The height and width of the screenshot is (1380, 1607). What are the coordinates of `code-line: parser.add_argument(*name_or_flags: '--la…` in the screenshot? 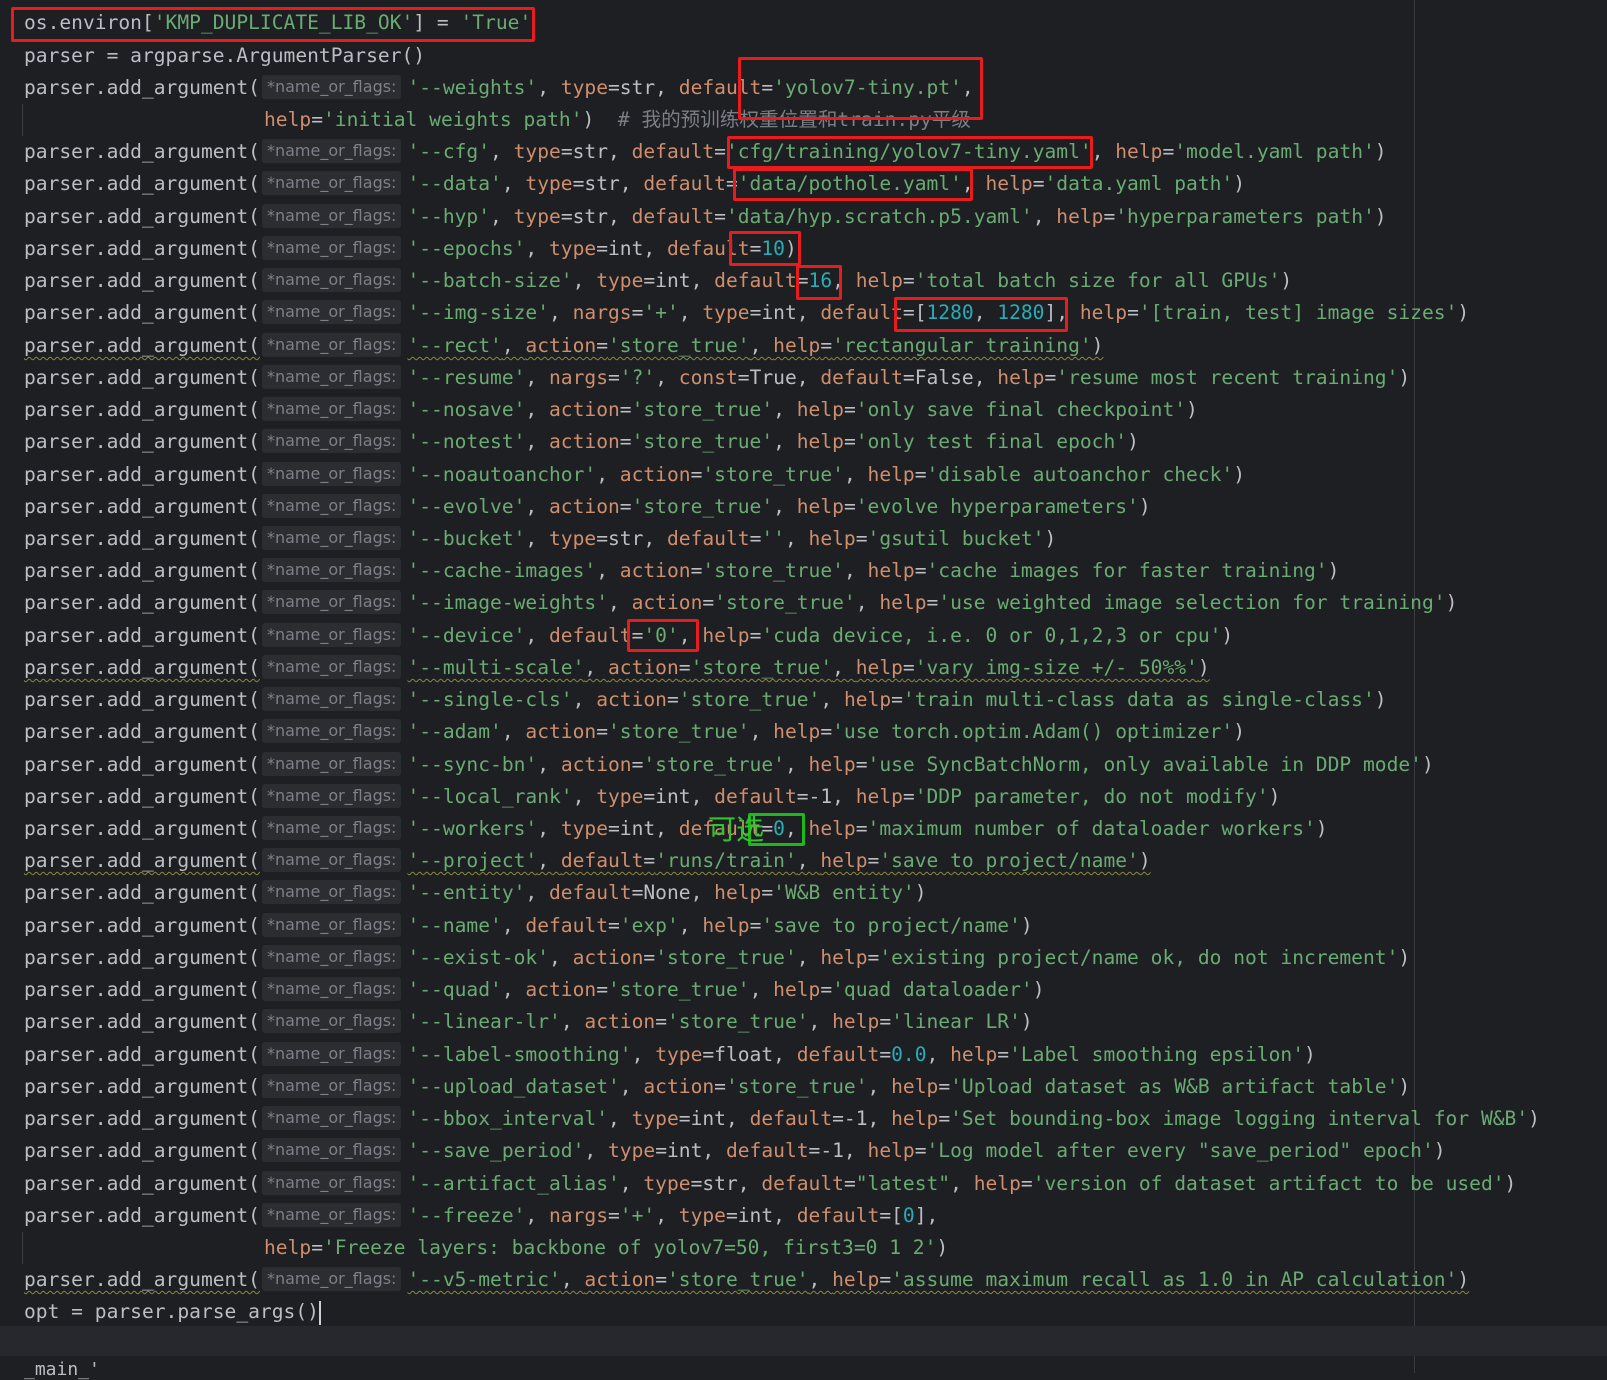 It's located at (670, 1055).